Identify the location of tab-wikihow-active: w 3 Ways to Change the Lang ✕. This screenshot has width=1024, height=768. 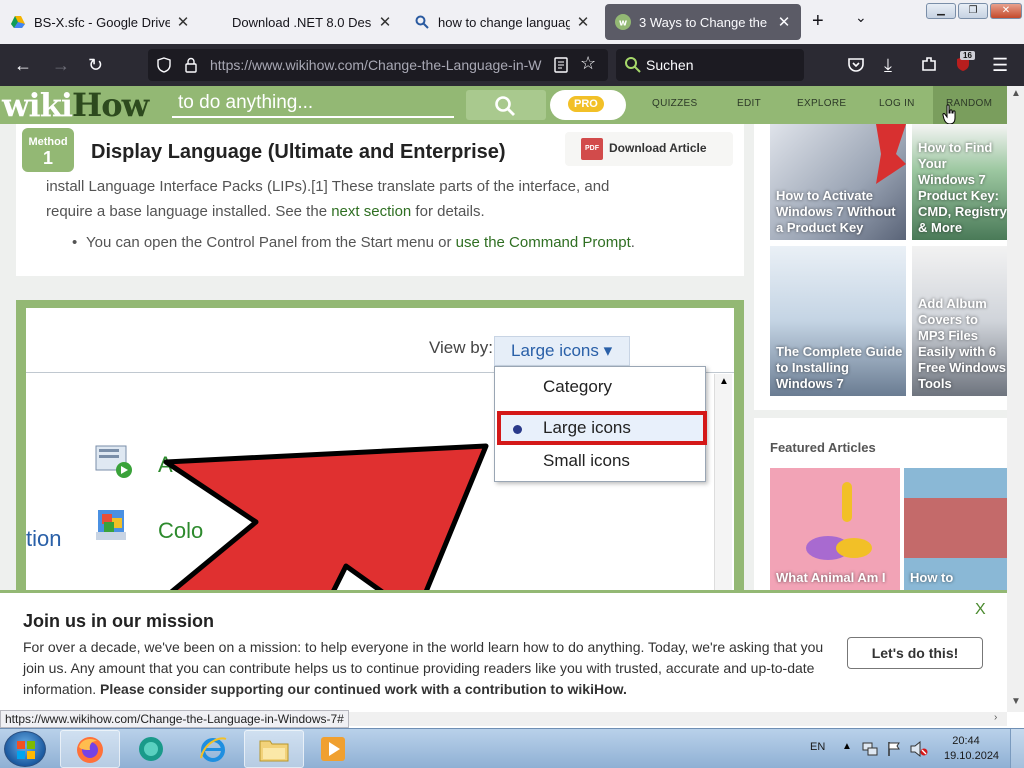
(703, 22).